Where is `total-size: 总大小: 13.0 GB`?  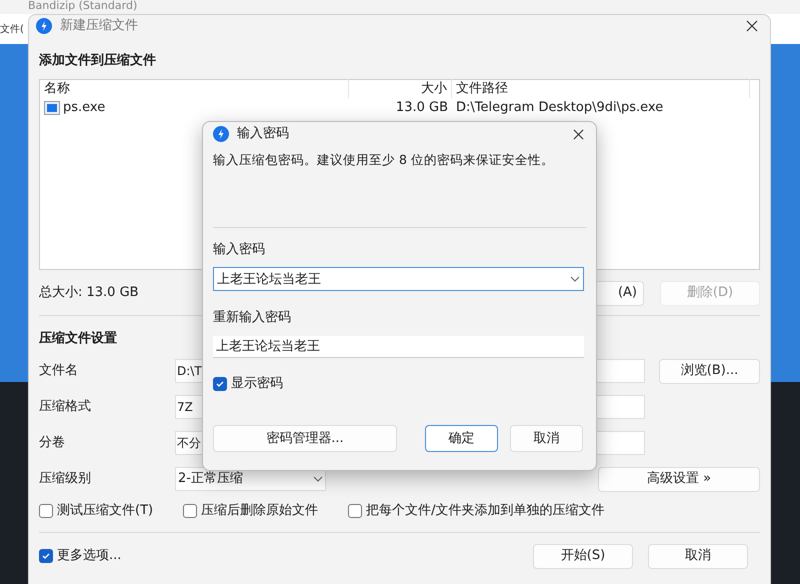 total-size: 总大小: 13.0 GB is located at coordinates (89, 293).